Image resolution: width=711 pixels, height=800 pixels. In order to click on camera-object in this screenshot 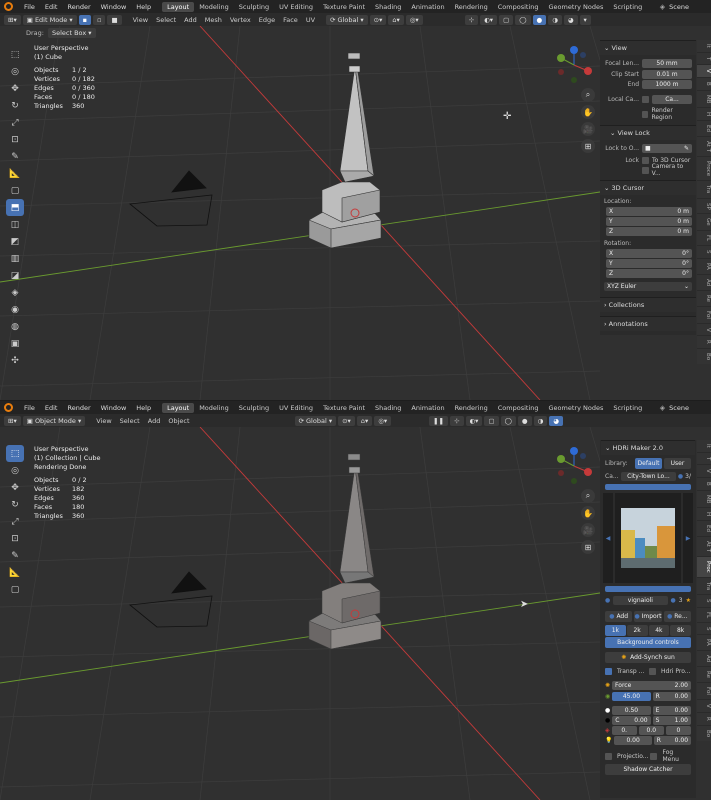, I will do `click(171, 599)`.